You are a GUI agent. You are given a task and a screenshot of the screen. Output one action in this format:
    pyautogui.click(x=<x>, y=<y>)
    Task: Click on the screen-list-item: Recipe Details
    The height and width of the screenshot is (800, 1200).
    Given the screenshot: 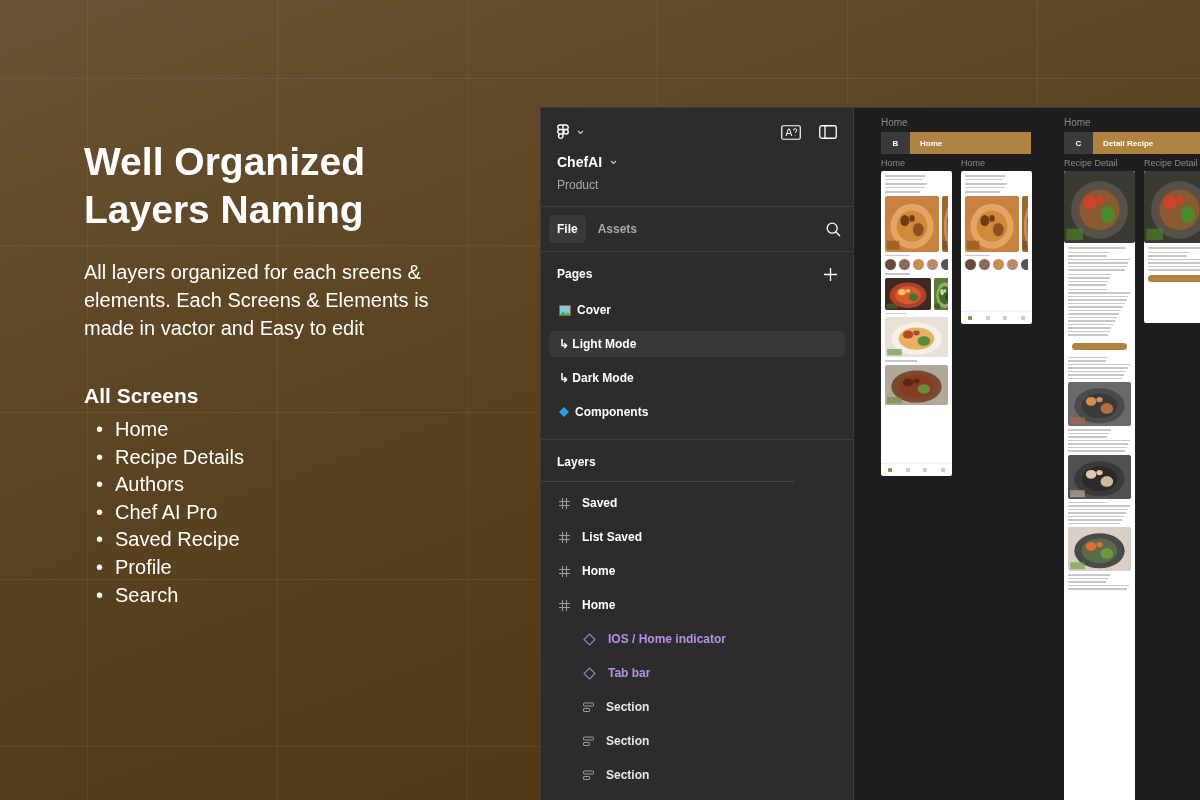 What is the action you would take?
    pyautogui.click(x=179, y=457)
    